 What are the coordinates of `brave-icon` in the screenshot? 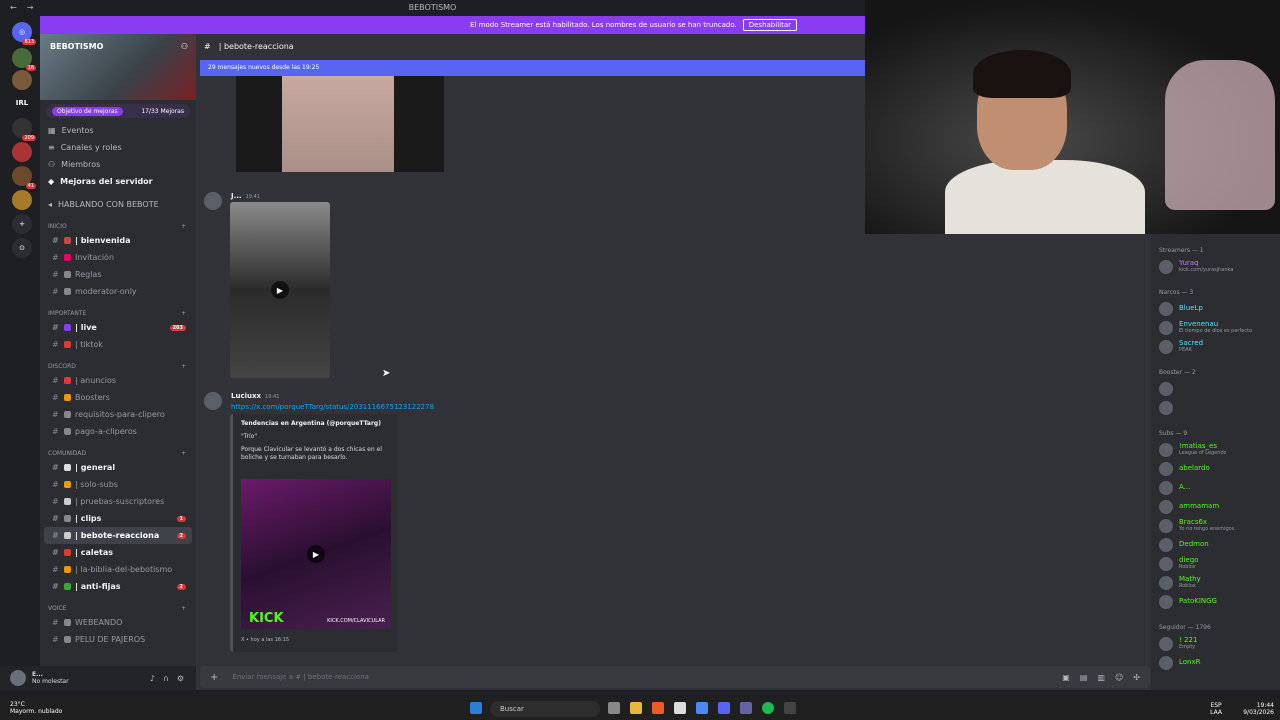 It's located at (658, 708).